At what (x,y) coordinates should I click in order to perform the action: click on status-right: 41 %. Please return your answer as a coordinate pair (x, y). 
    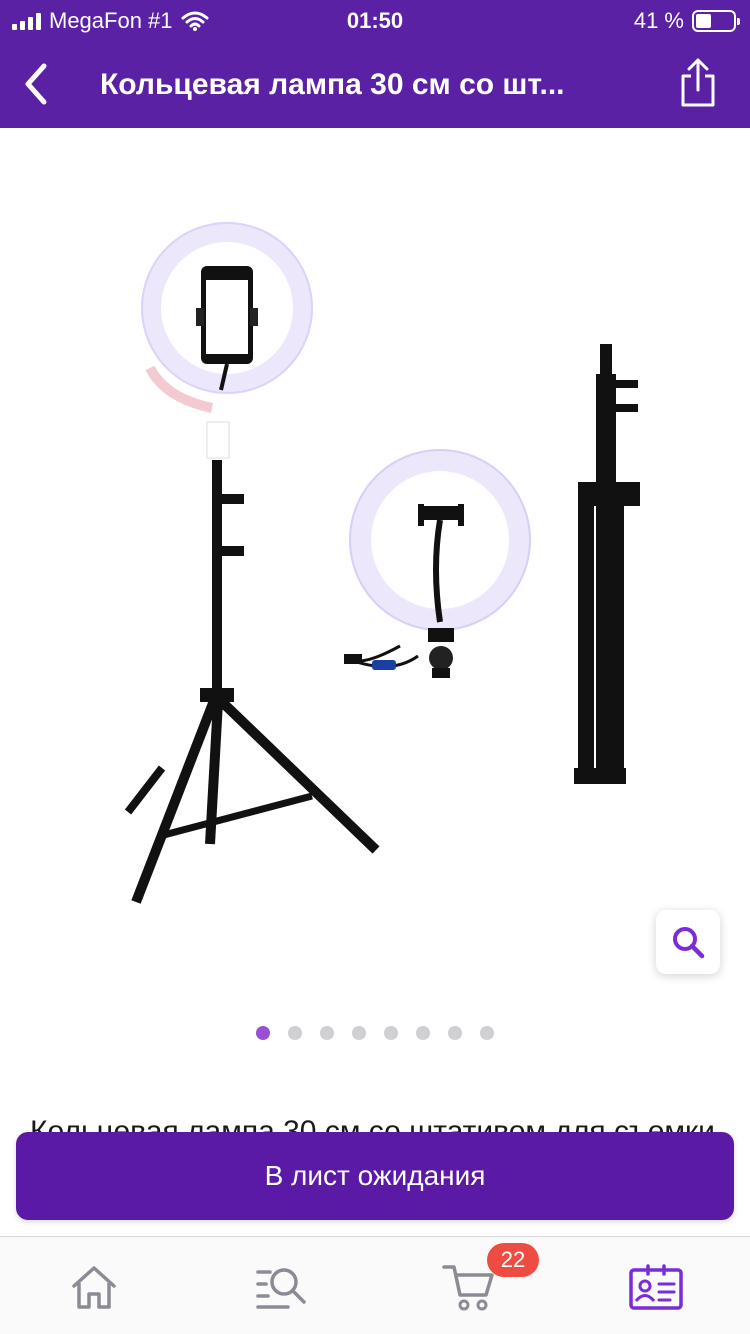
    Looking at the image, I should click on (686, 21).